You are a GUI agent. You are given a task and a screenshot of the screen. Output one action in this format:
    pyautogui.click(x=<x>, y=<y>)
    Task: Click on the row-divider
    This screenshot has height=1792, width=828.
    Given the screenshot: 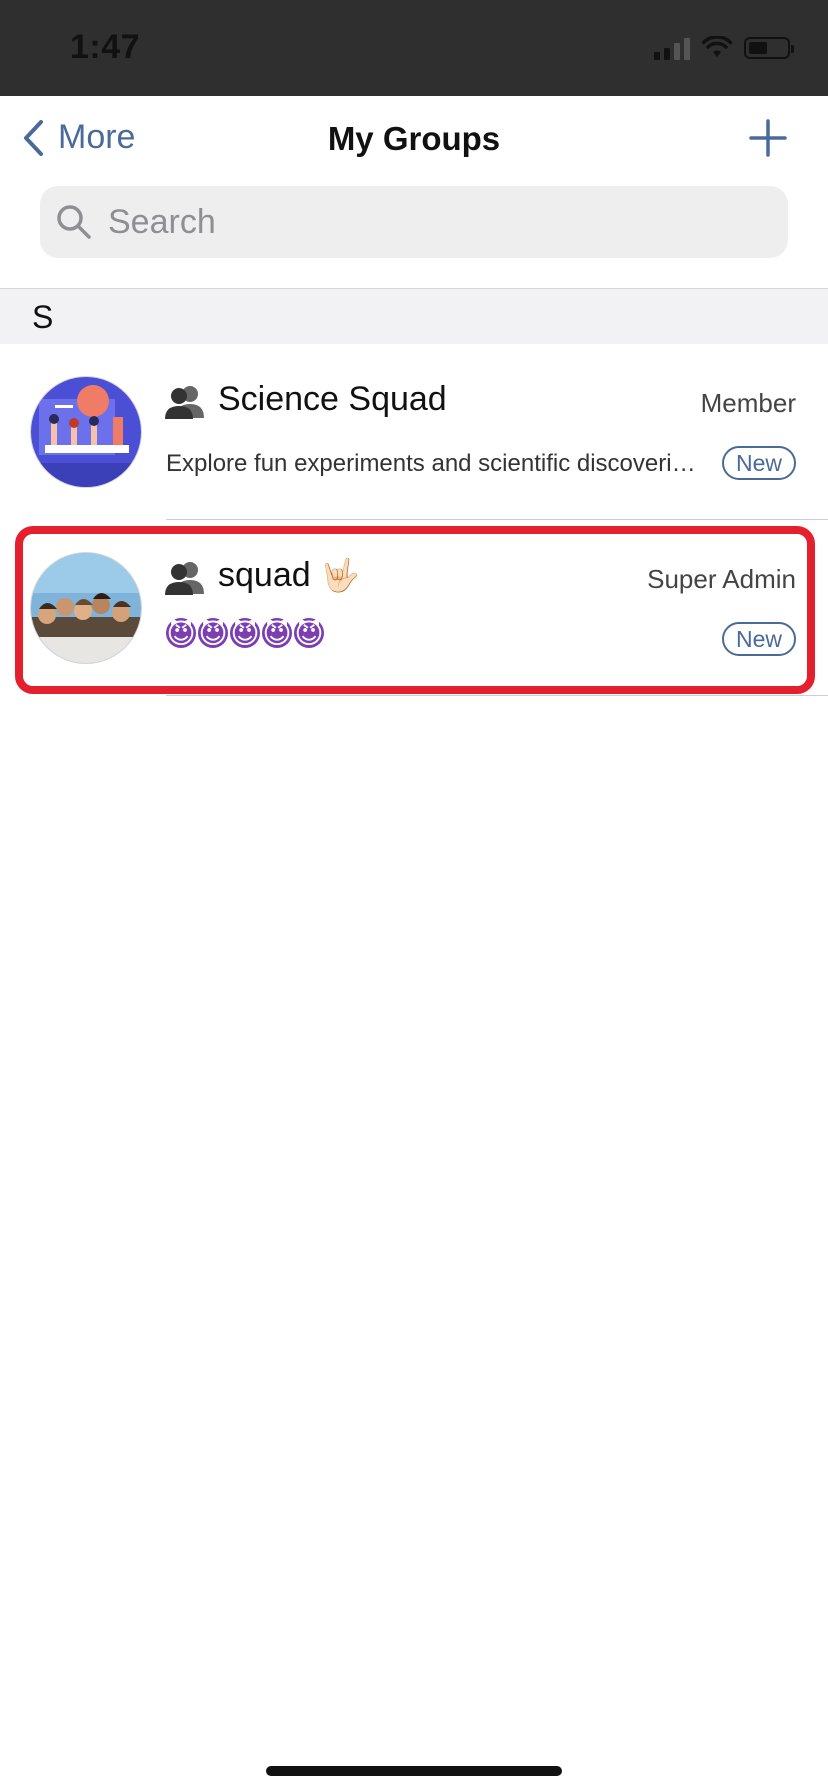 What is the action you would take?
    pyautogui.click(x=497, y=695)
    